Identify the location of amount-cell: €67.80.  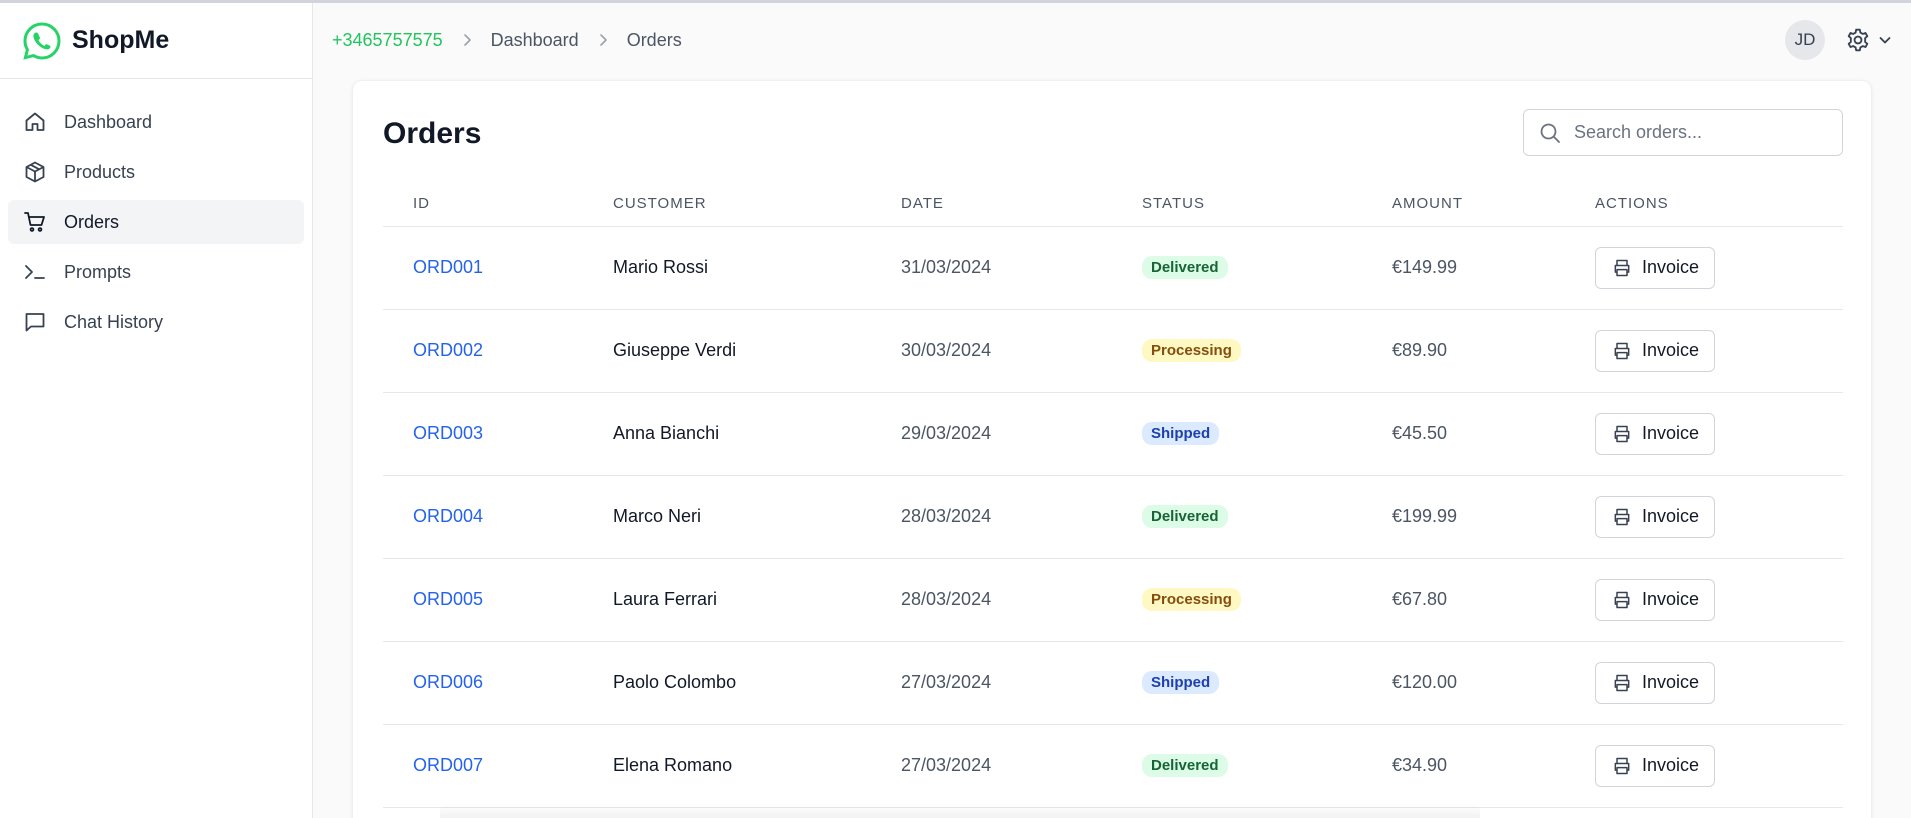
(1493, 600).